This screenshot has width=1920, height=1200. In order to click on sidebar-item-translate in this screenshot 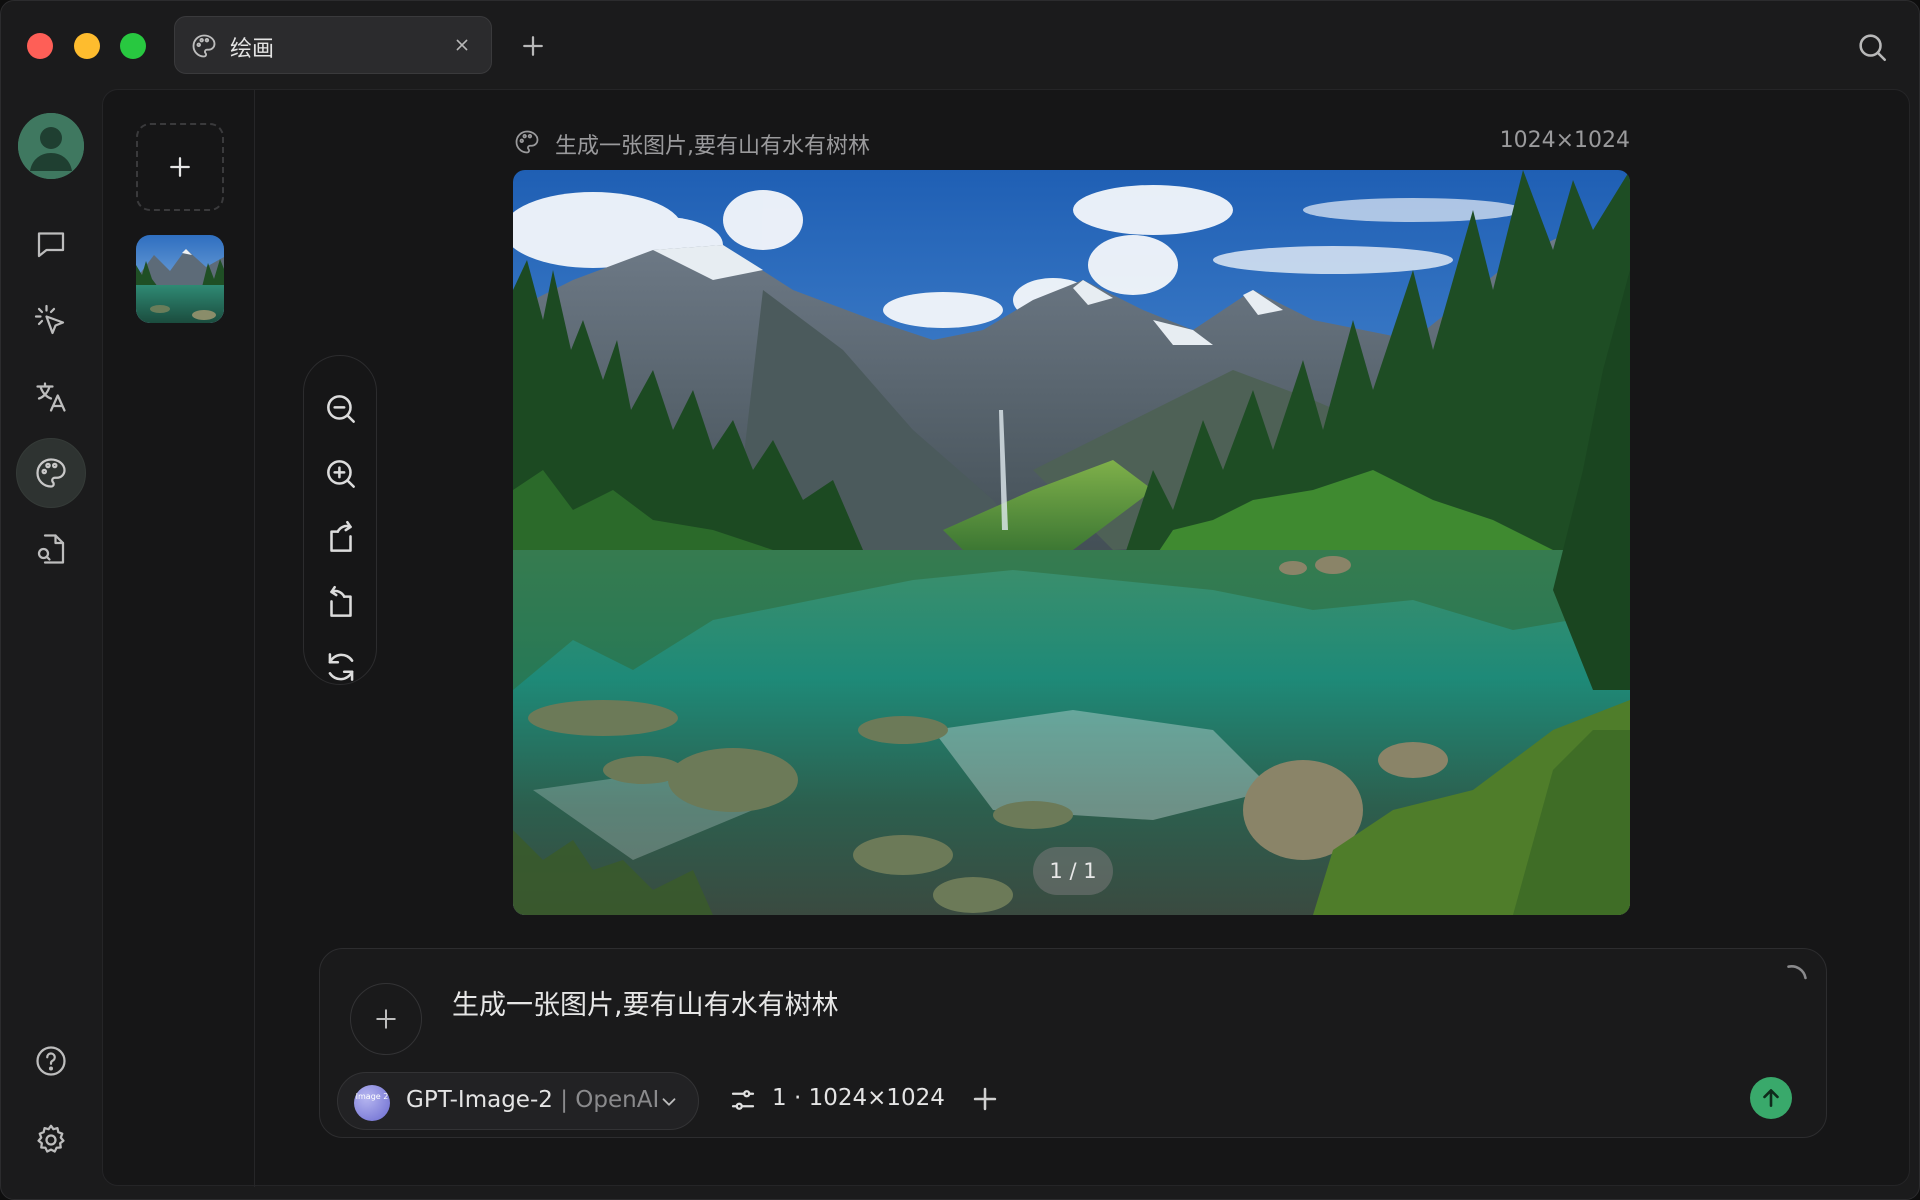, I will do `click(51, 397)`.